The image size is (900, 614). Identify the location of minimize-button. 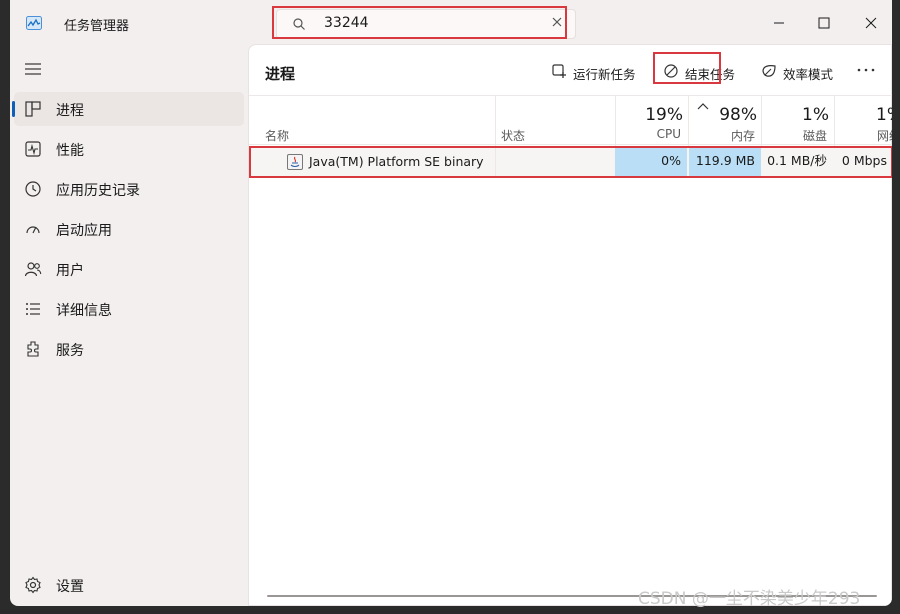
(779, 23).